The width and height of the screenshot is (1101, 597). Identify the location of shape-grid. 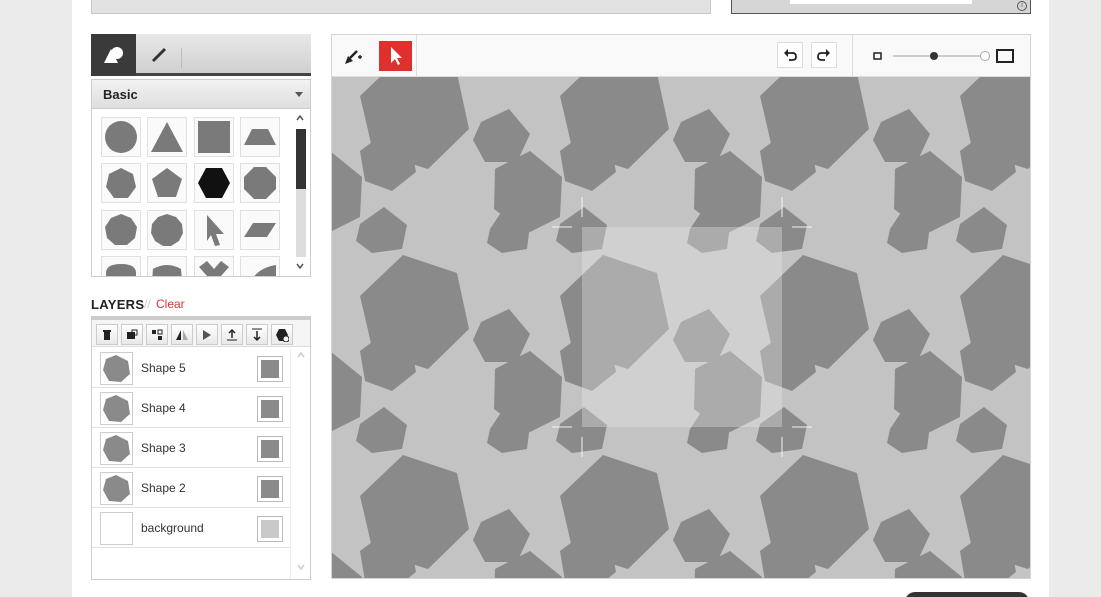
(201, 193).